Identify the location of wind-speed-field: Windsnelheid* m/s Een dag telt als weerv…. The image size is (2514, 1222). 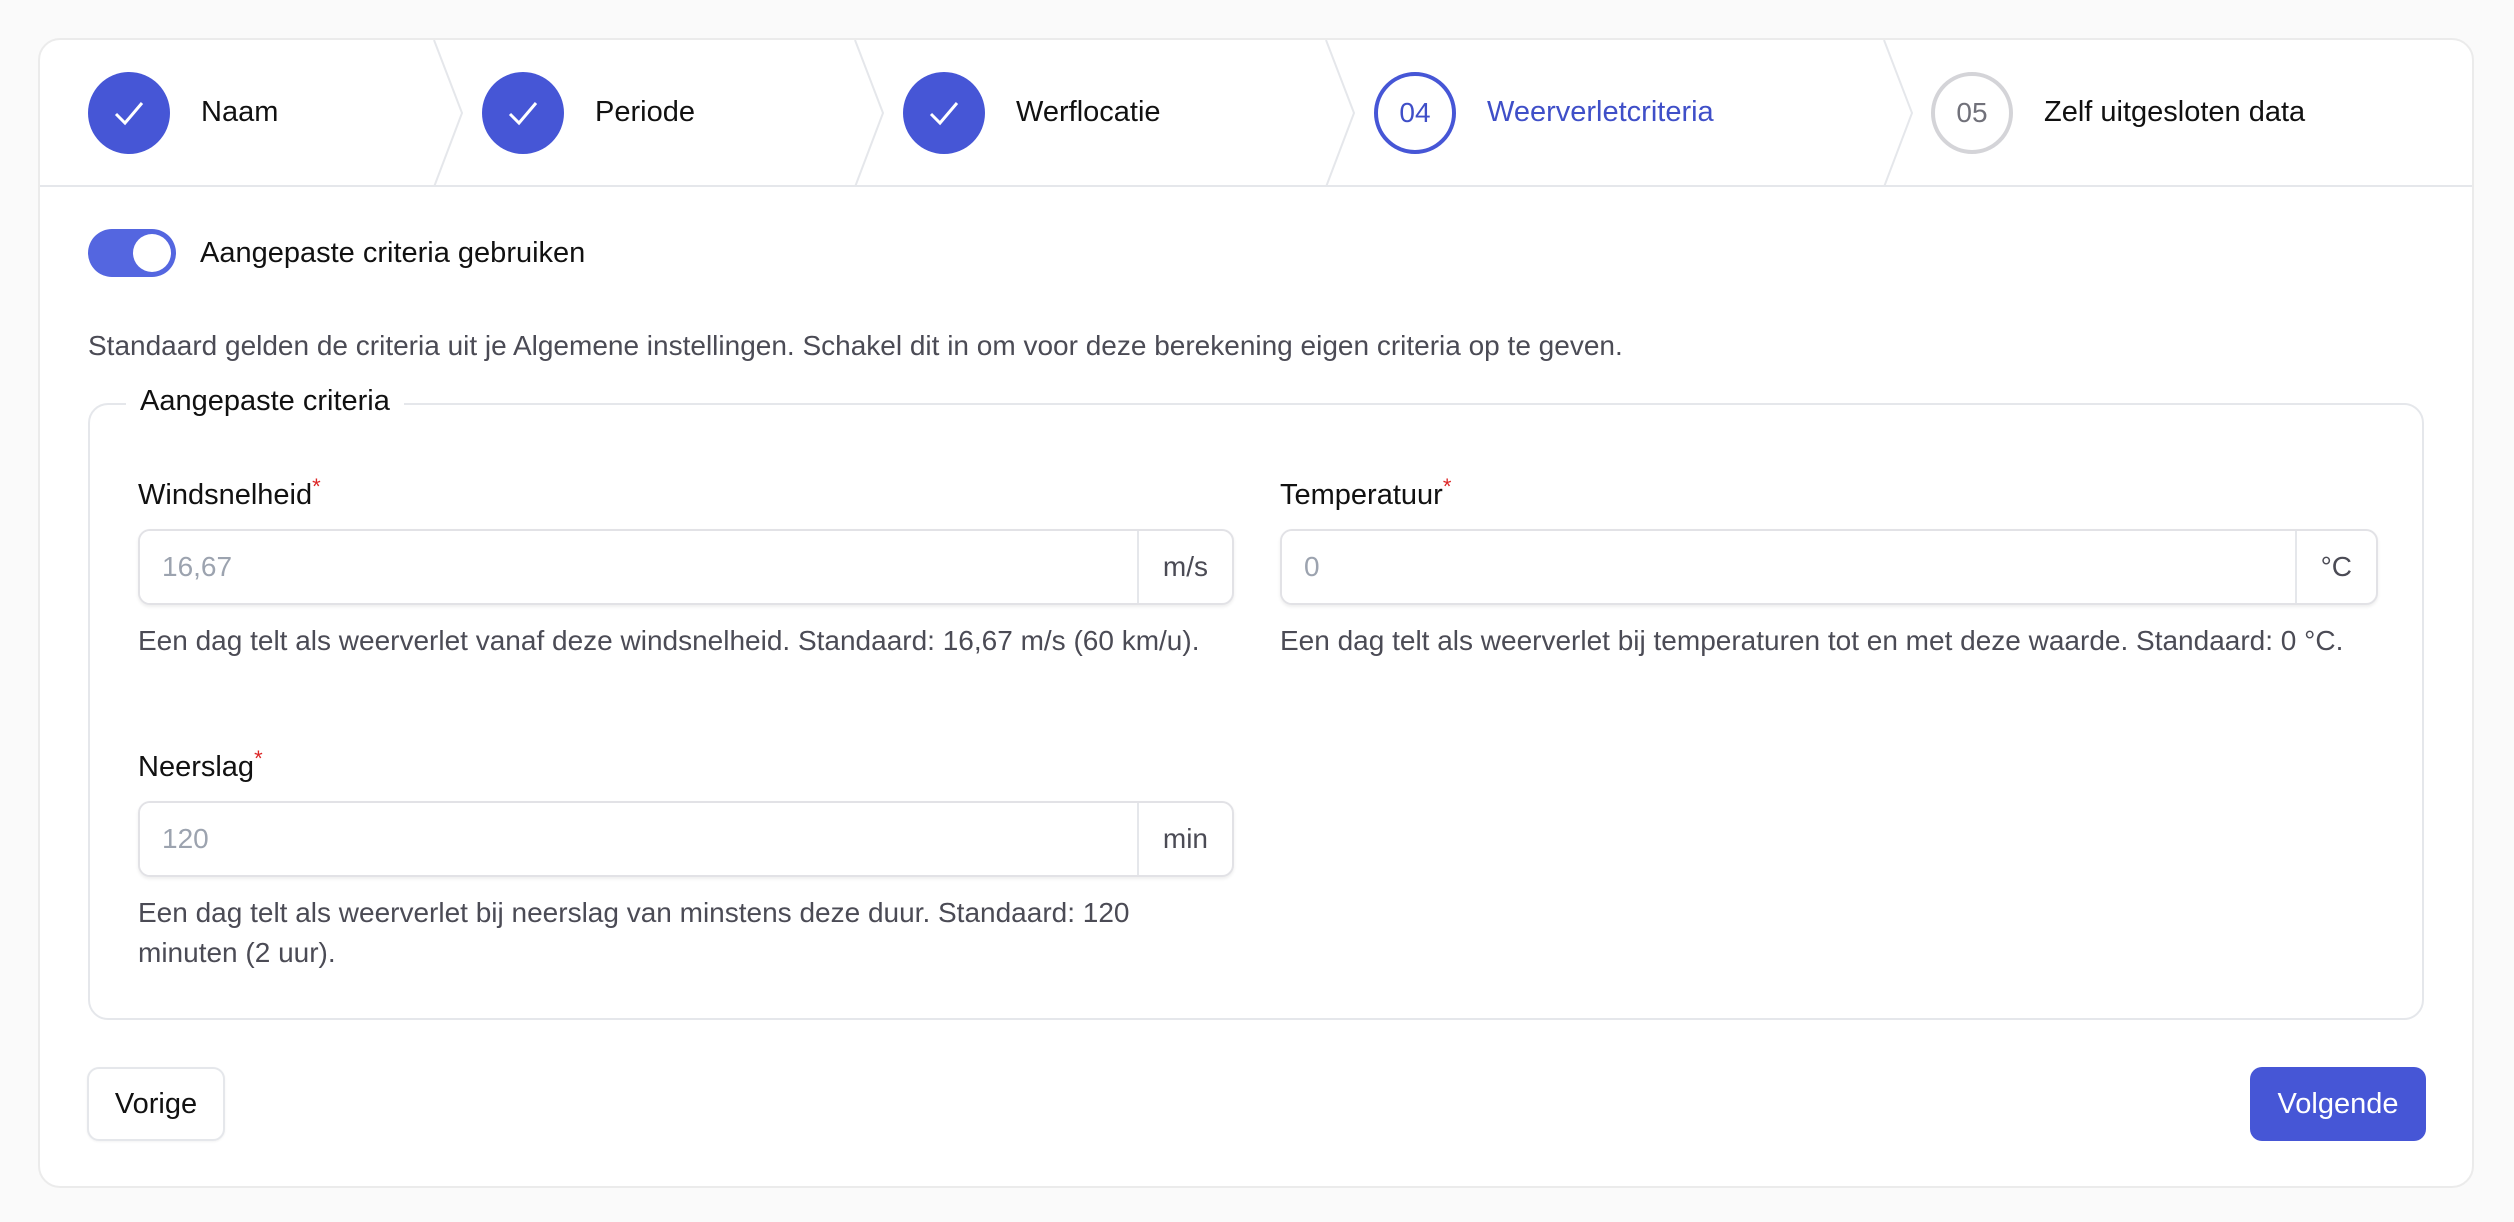
(686, 567).